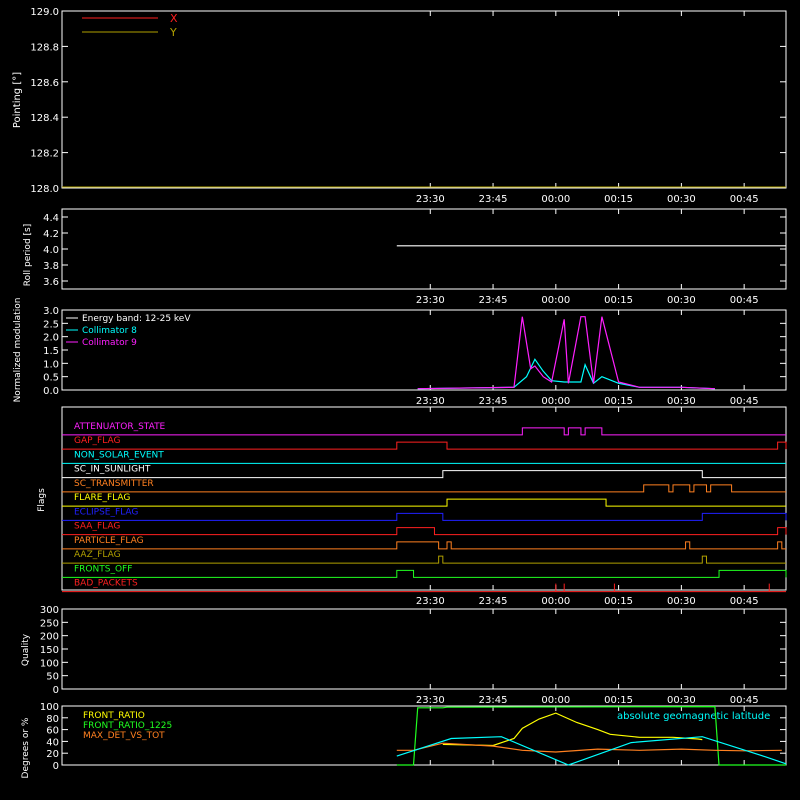 The height and width of the screenshot is (800, 800). Describe the element at coordinates (124, 736) in the screenshot. I see `legend-max-det: MAX_DET_VS_TOT` at that location.